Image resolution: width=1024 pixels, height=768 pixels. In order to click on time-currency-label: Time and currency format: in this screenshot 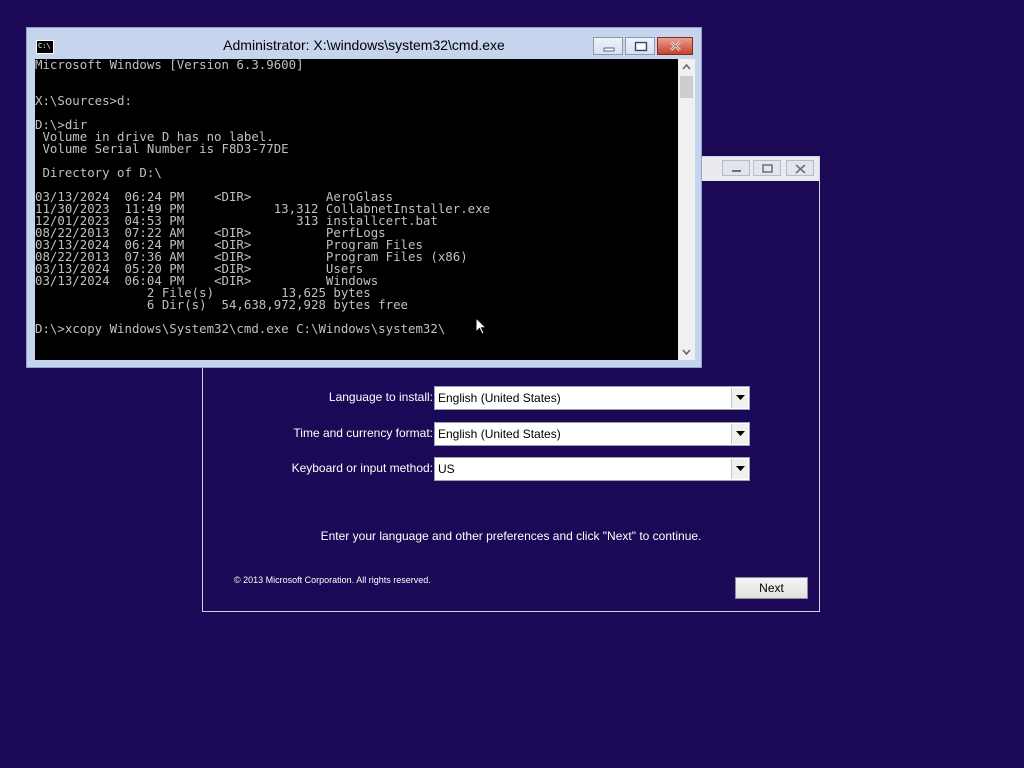, I will do `click(363, 433)`.